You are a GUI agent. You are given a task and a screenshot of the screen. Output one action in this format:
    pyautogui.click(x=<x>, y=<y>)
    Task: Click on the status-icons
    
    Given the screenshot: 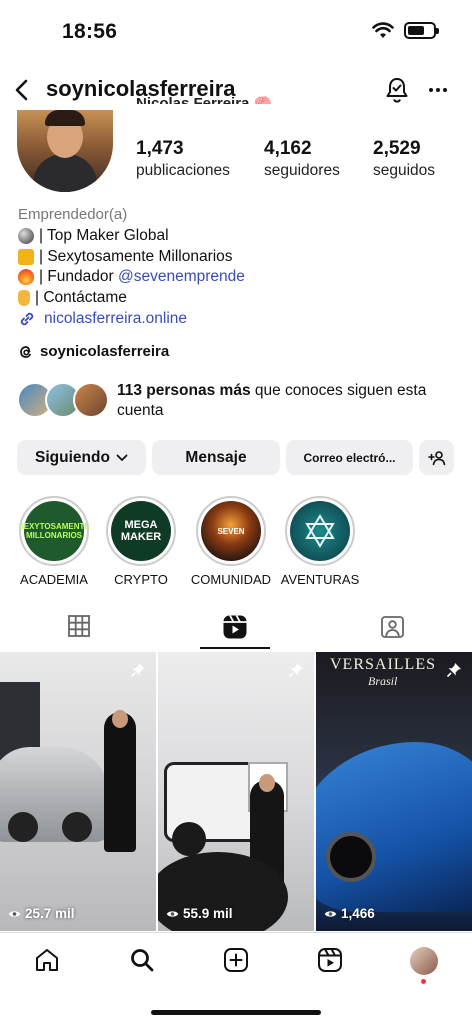 What is the action you would take?
    pyautogui.click(x=405, y=30)
    